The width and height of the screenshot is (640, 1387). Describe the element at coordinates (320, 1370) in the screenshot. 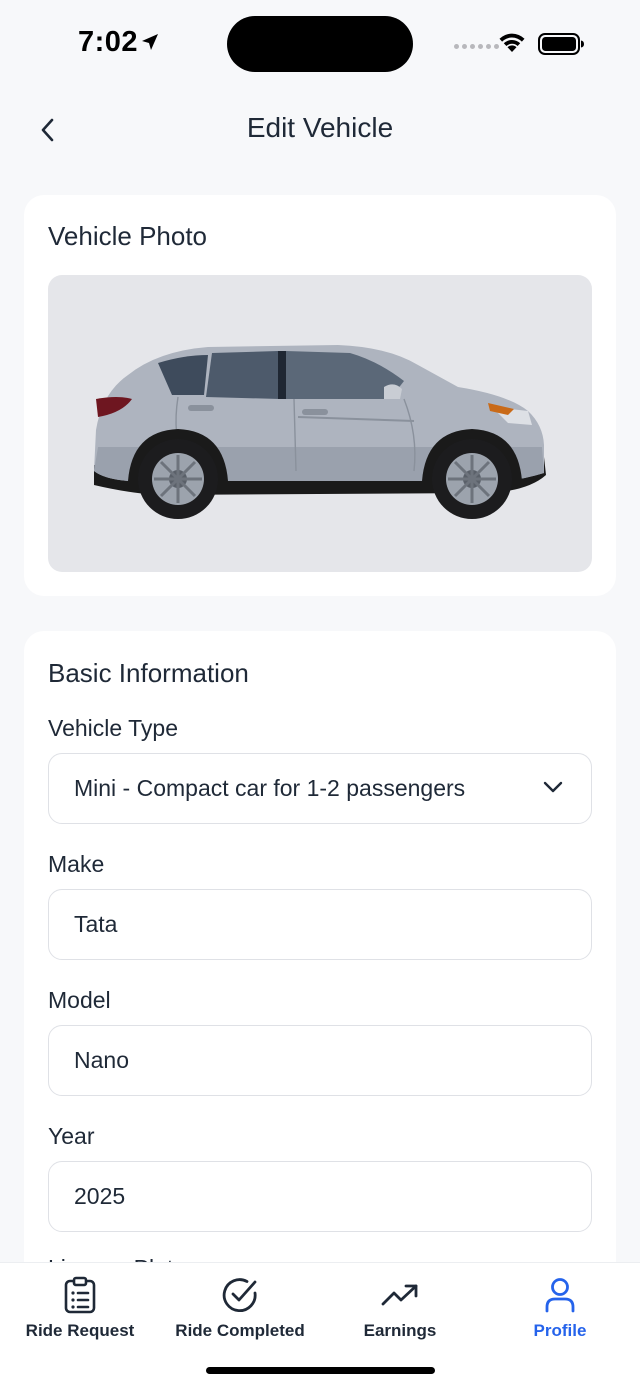

I see `home-indicator` at that location.